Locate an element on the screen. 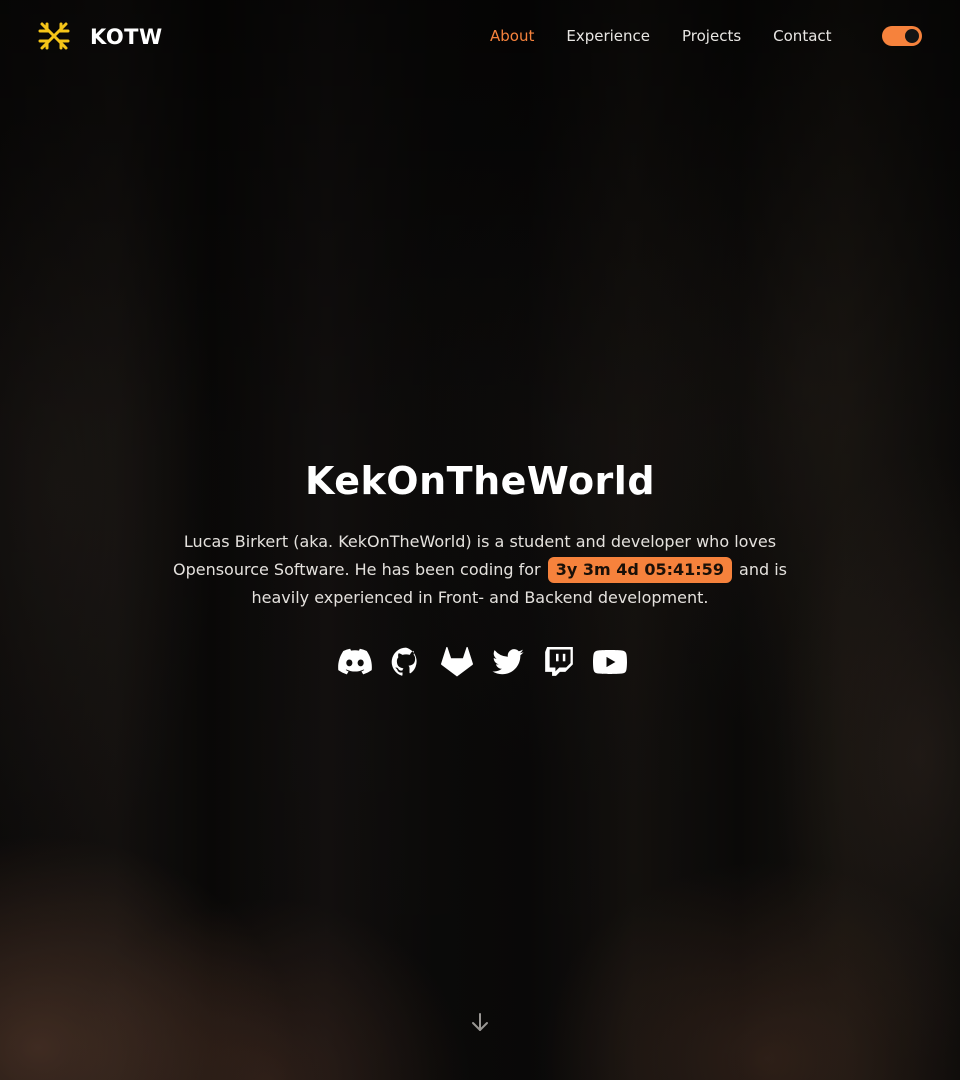 Image resolution: width=960 pixels, height=1080 pixels. site-header: KOTW About Experience Projects Contact is located at coordinates (480, 36).